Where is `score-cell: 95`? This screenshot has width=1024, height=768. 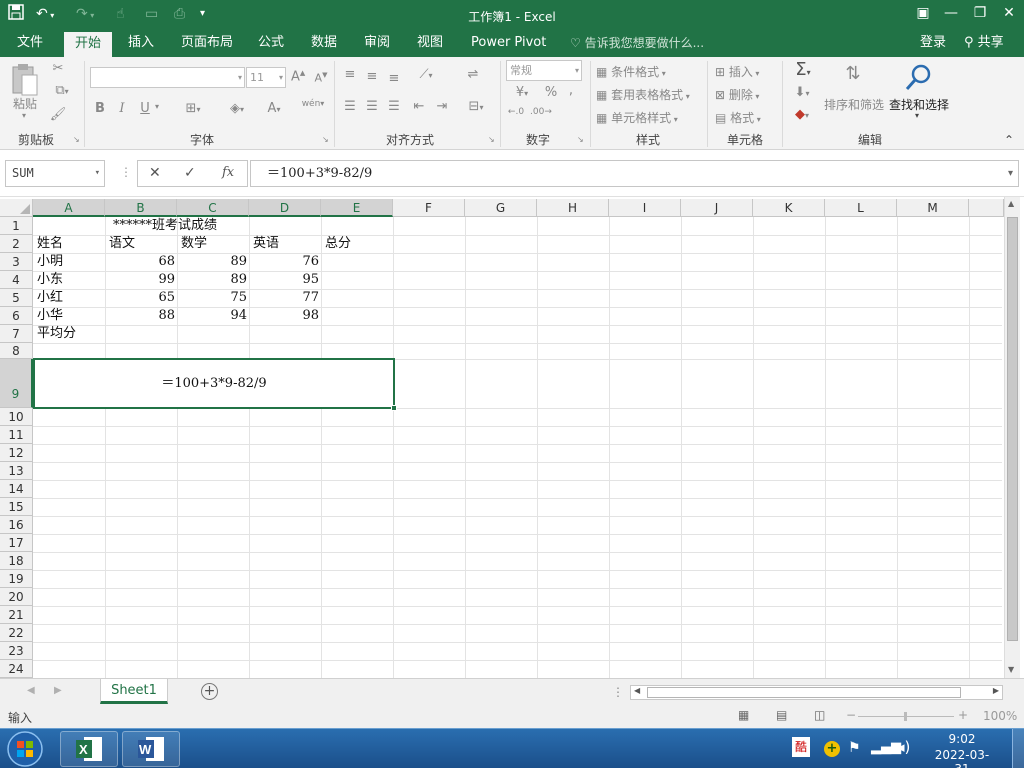
score-cell: 95 is located at coordinates (284, 280).